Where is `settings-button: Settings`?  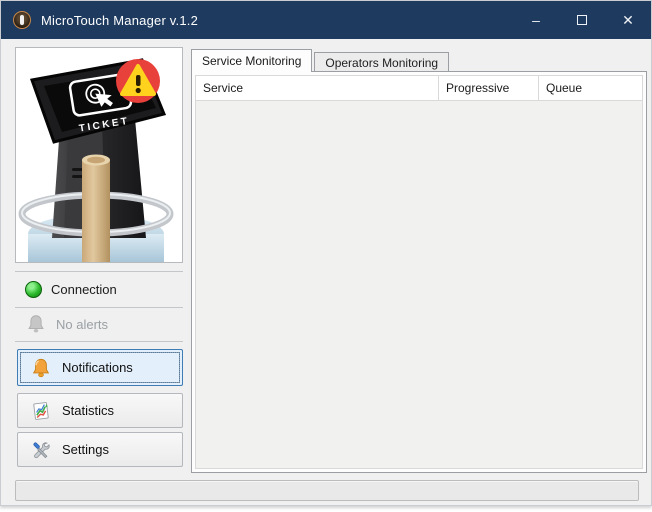 settings-button: Settings is located at coordinates (100, 449).